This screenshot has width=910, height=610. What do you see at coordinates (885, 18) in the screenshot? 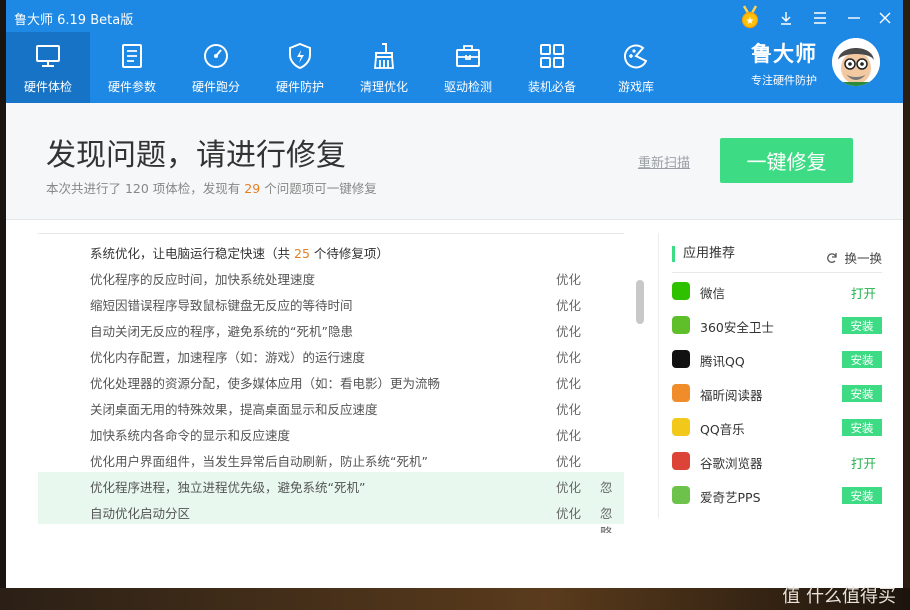
I see `close-icon` at bounding box center [885, 18].